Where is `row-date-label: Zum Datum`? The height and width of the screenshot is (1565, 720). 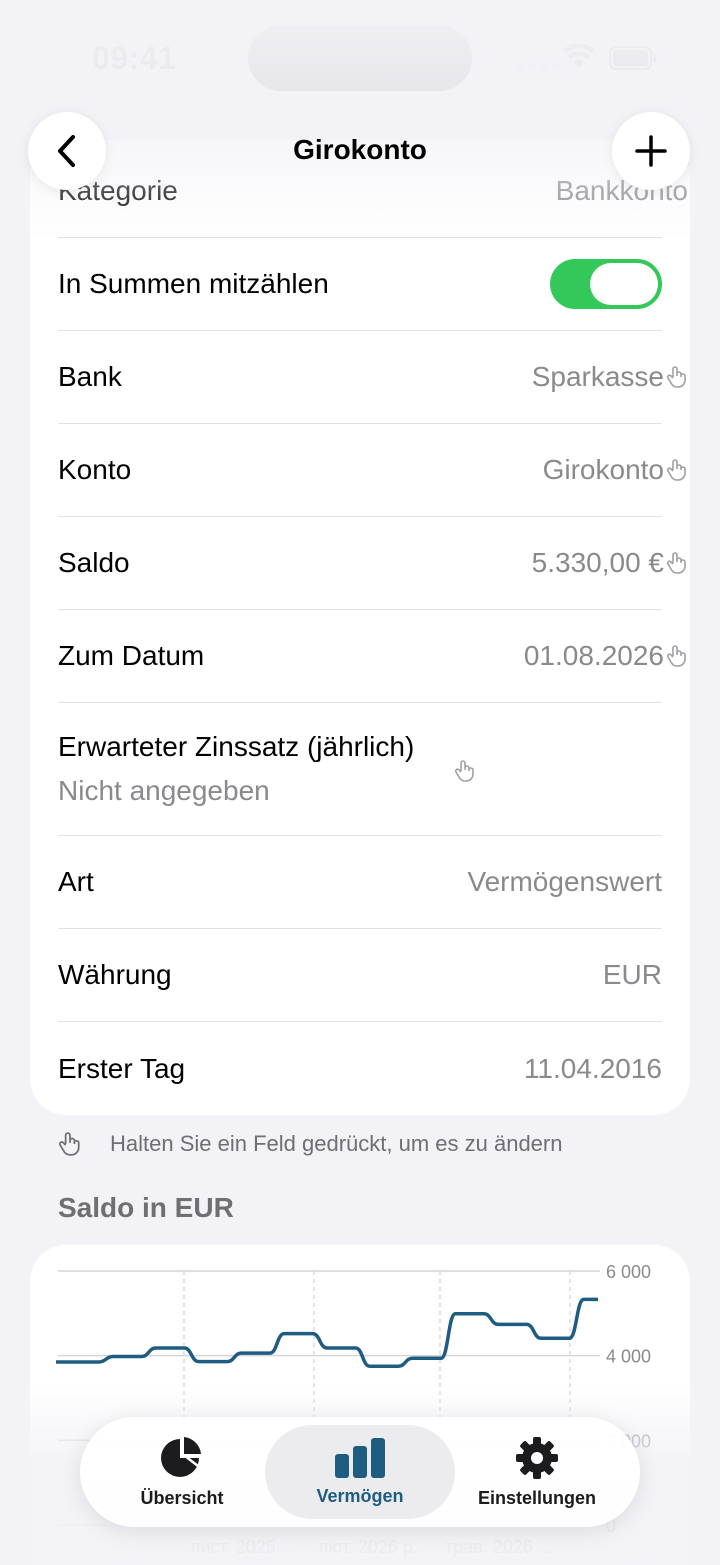
row-date-label: Zum Datum is located at coordinates (131, 655).